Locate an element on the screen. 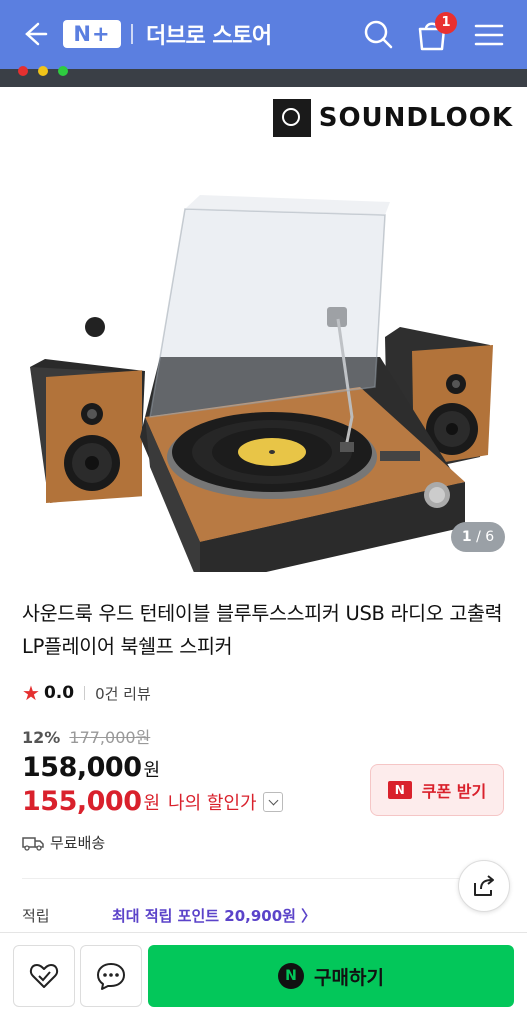  my-price-label: 나의 할인가 is located at coordinates (212, 803).